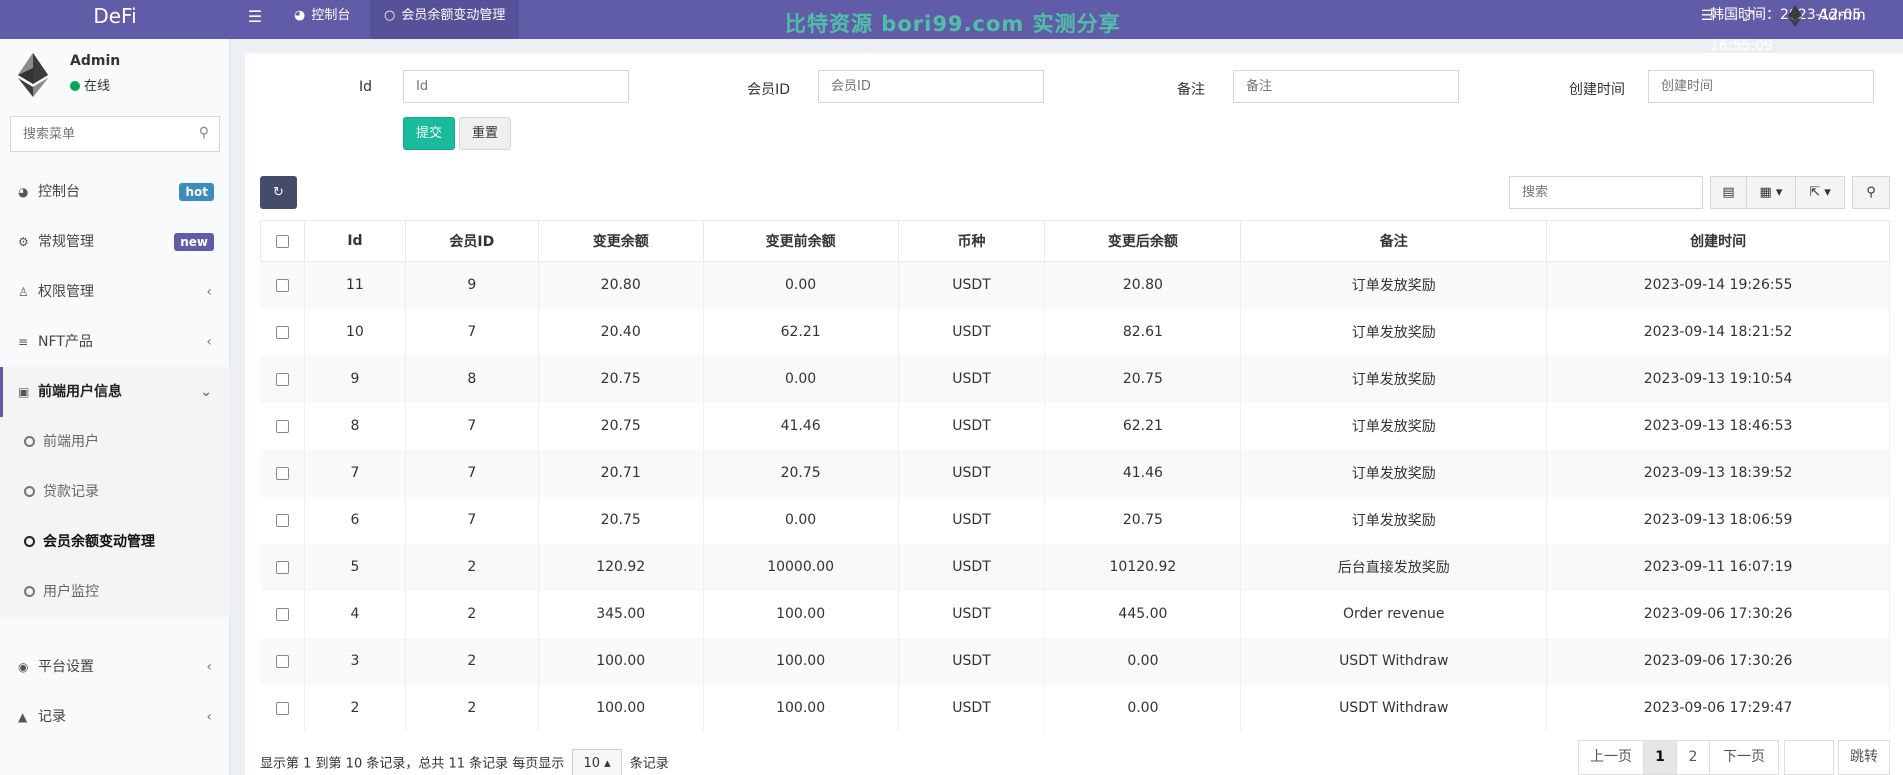 The height and width of the screenshot is (775, 1903). Describe the element at coordinates (1744, 757) in the screenshot. I see `next-page-button: 下一页` at that location.